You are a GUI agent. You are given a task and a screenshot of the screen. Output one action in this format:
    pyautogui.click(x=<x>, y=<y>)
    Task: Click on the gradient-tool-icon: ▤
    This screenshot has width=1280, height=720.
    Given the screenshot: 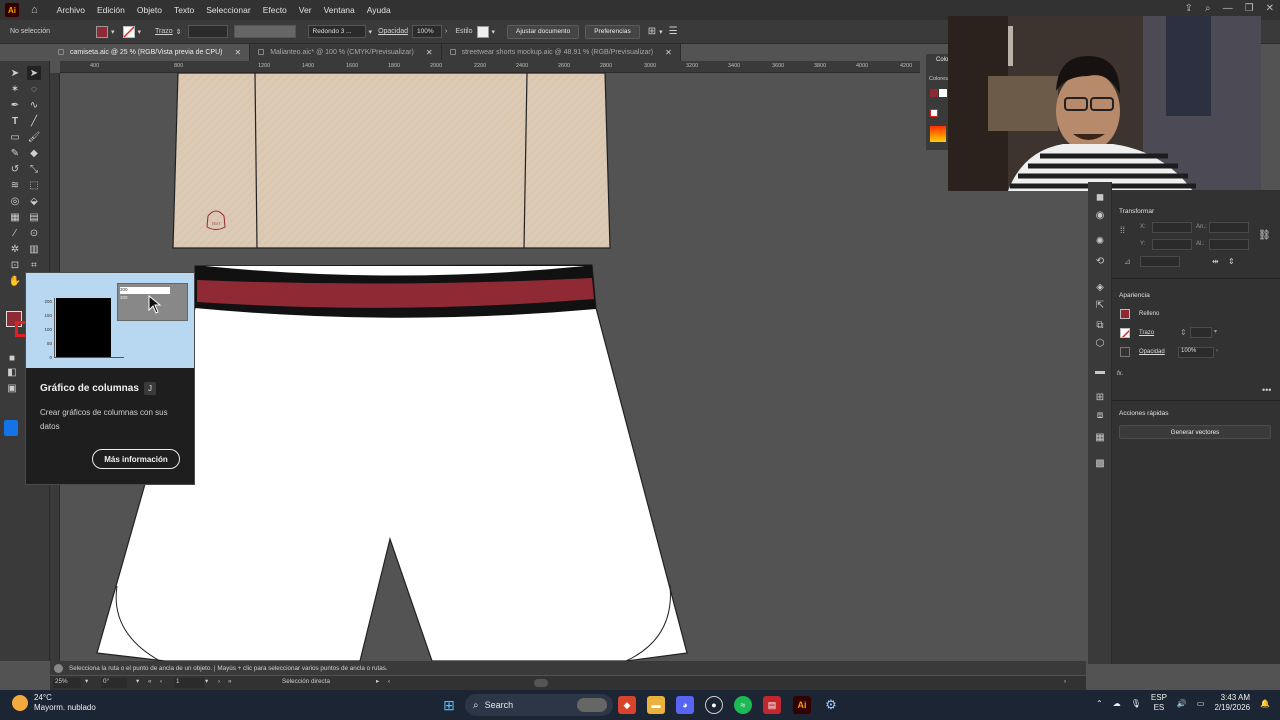 What is the action you would take?
    pyautogui.click(x=34, y=217)
    